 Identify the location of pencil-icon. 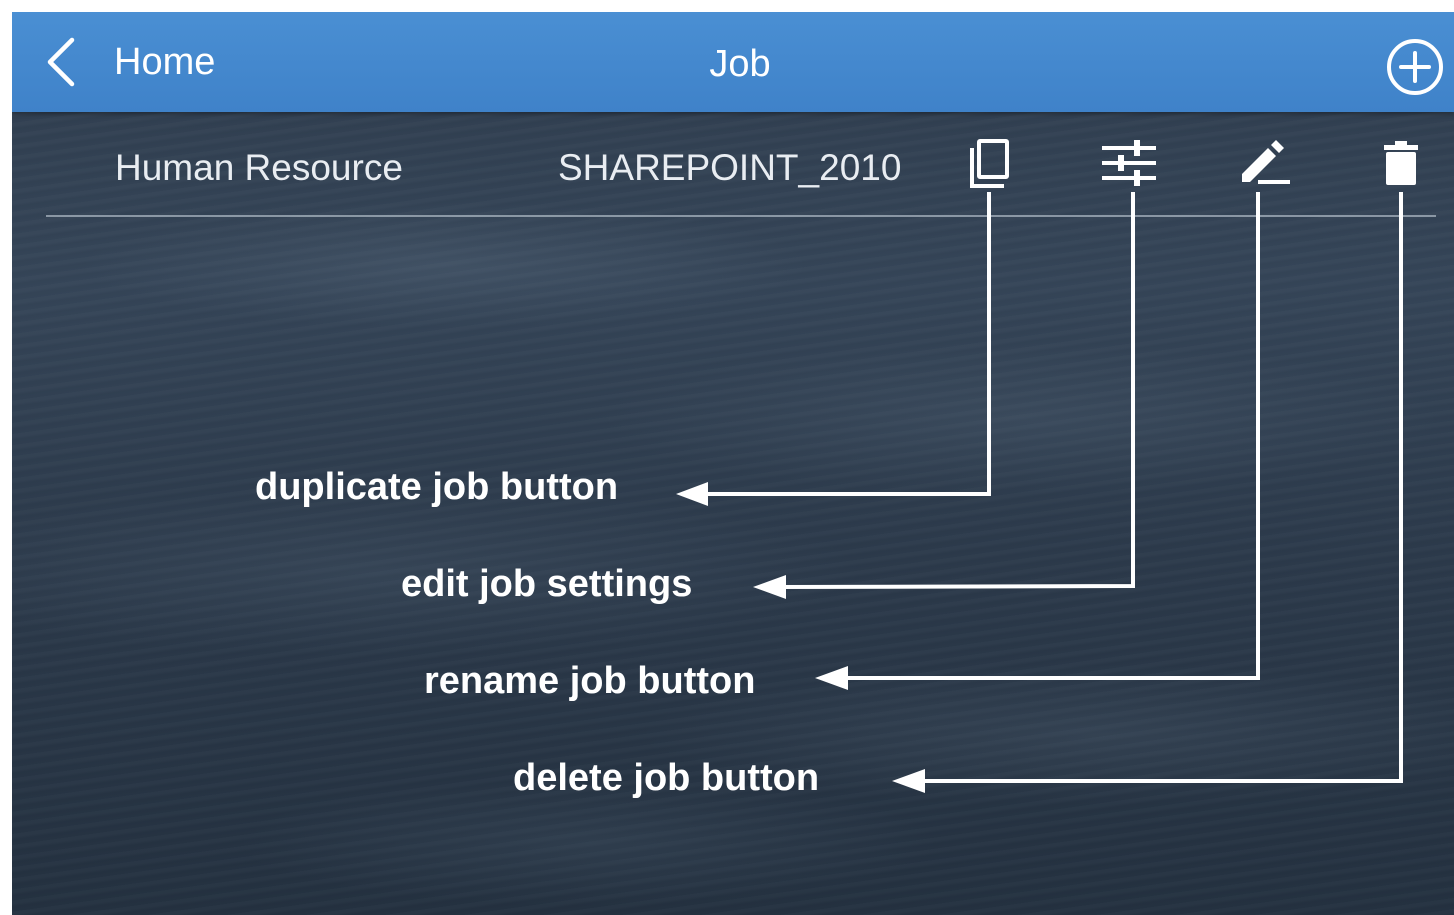
(1264, 164).